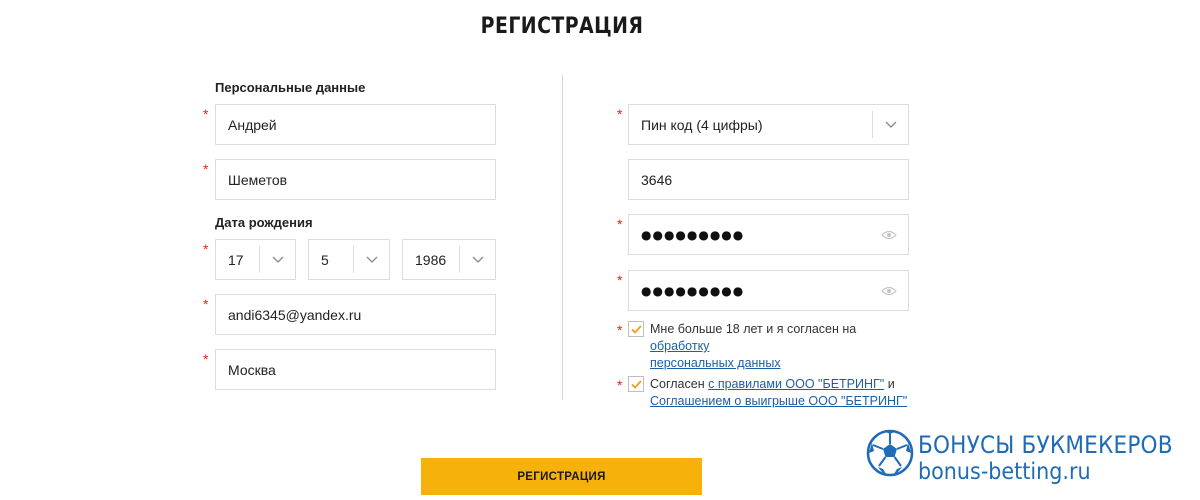 Image resolution: width=1200 pixels, height=500 pixels. I want to click on password-mask: ●●●●●●●●●, so click(693, 234).